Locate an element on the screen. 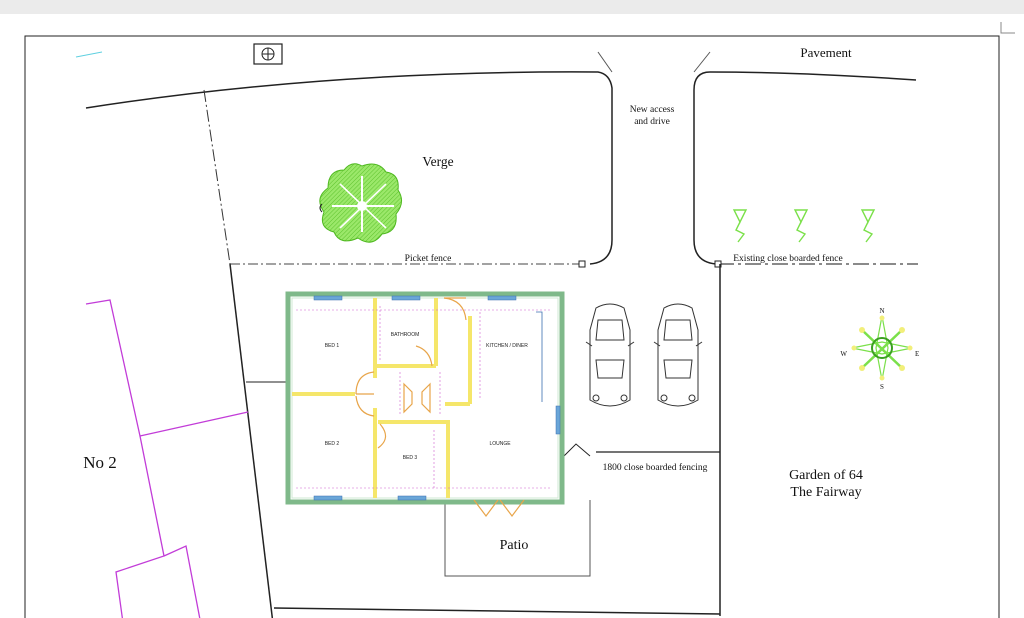 This screenshot has width=1024, height=618. compass-rose-icon is located at coordinates (882, 348).